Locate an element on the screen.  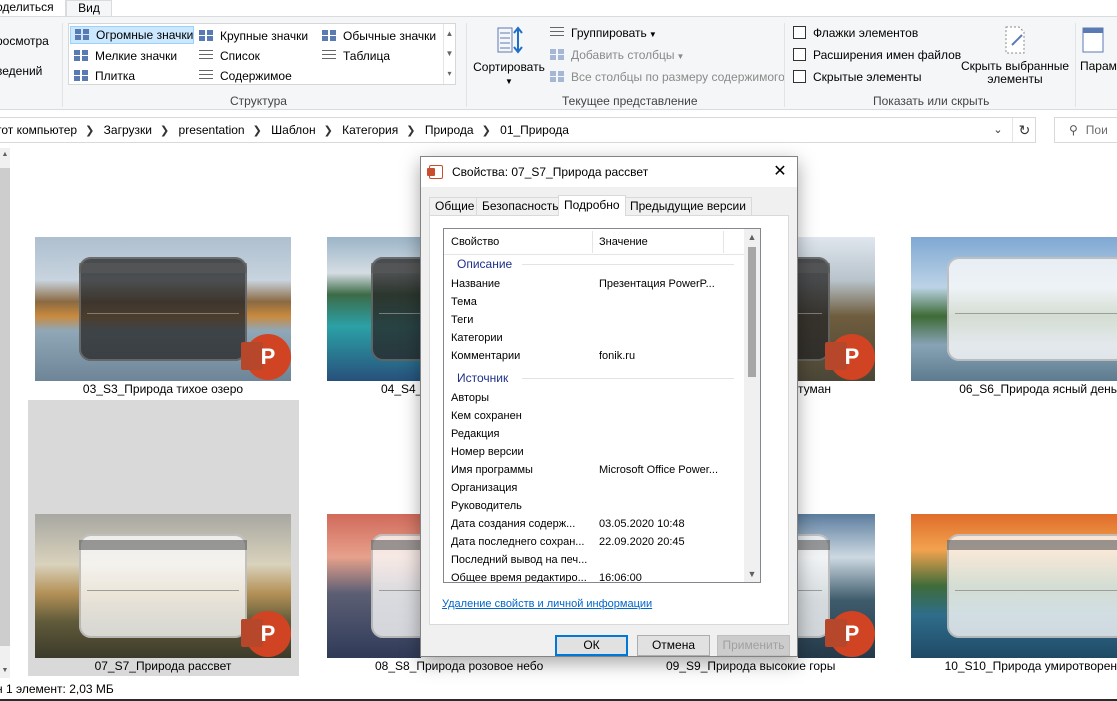
breadcrumb-item: Природа is located at coordinates (449, 130).